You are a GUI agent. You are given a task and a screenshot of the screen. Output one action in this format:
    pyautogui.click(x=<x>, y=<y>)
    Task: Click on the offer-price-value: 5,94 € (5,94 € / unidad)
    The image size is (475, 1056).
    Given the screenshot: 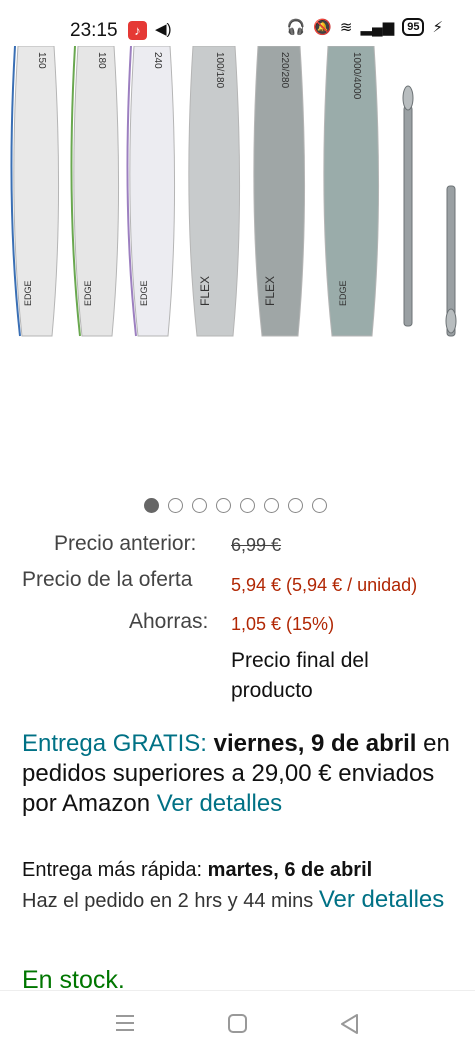 What is the action you would take?
    pyautogui.click(x=324, y=585)
    